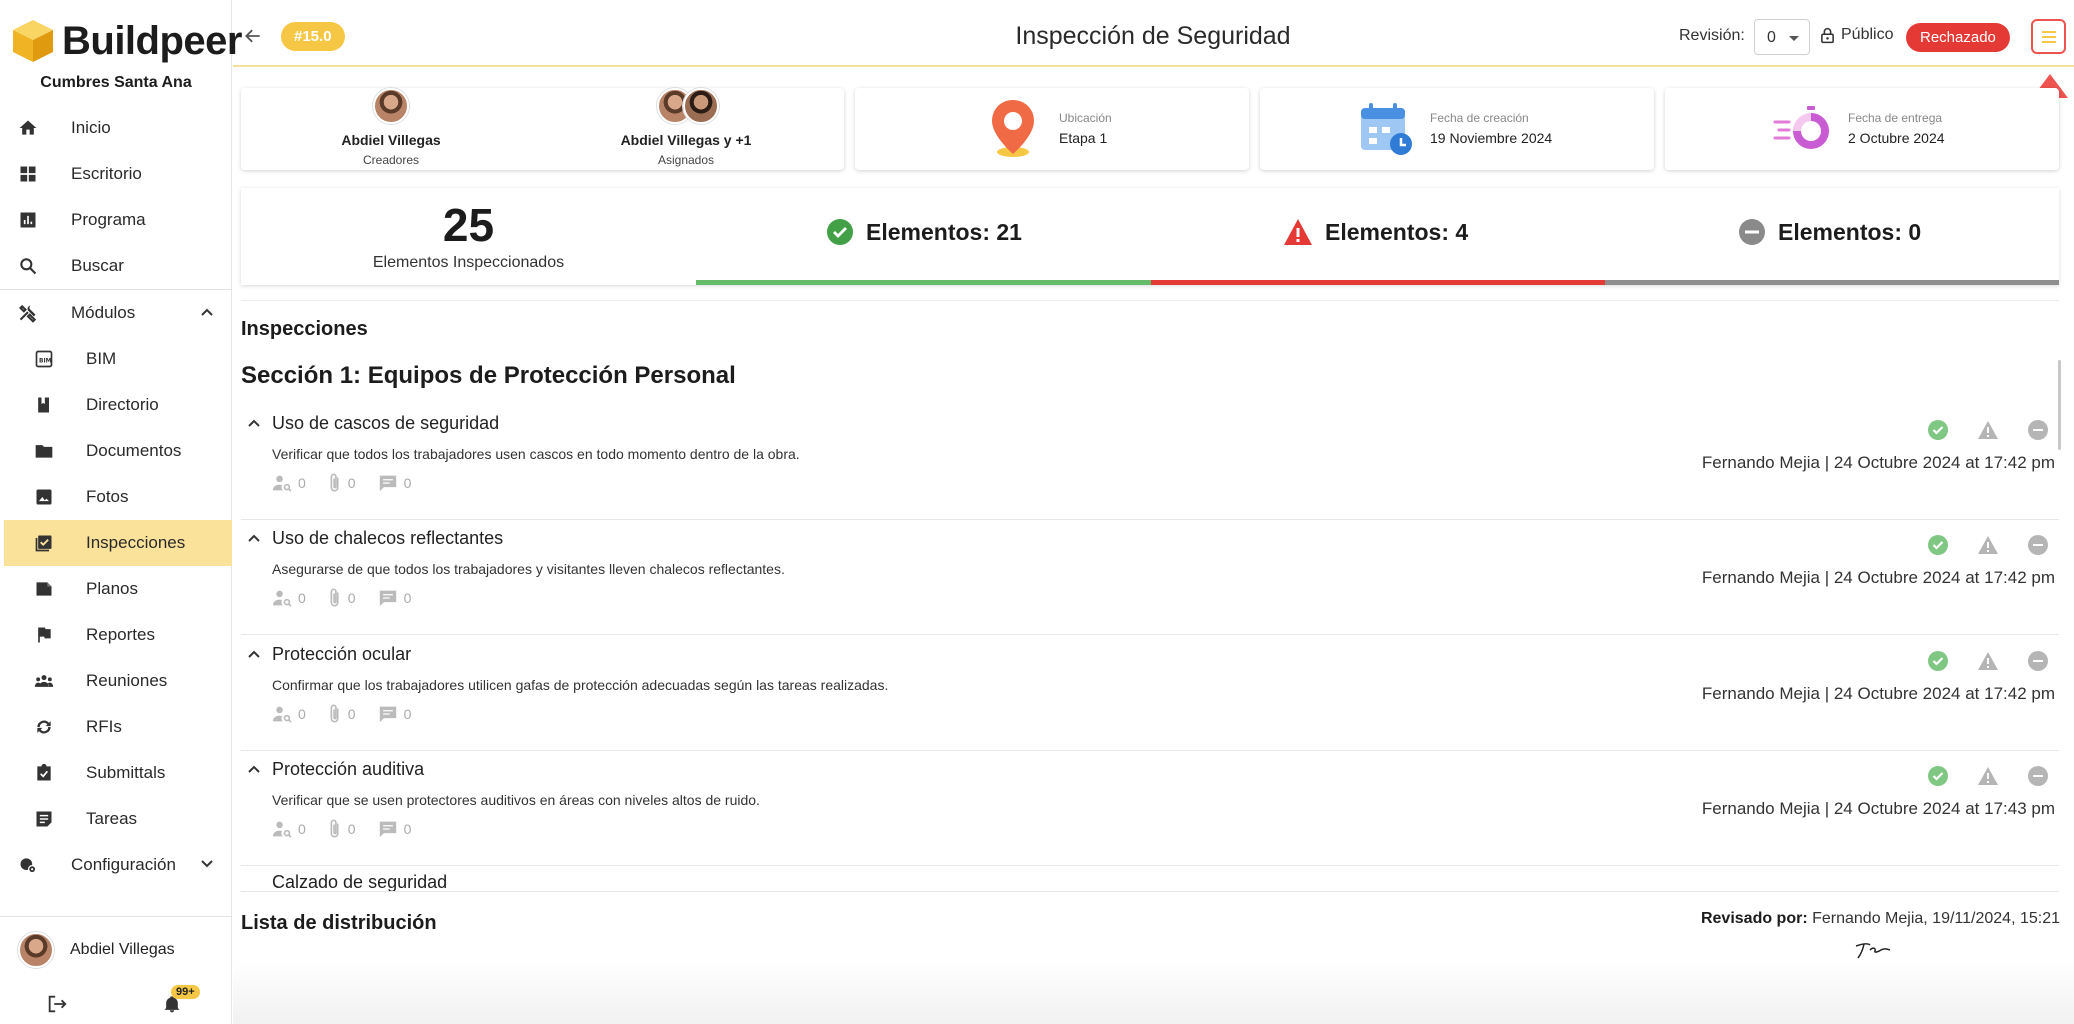 The image size is (2074, 1024). Describe the element at coordinates (118, 543) in the screenshot. I see `sidebar-item-inspecciones: Inspecciones` at that location.